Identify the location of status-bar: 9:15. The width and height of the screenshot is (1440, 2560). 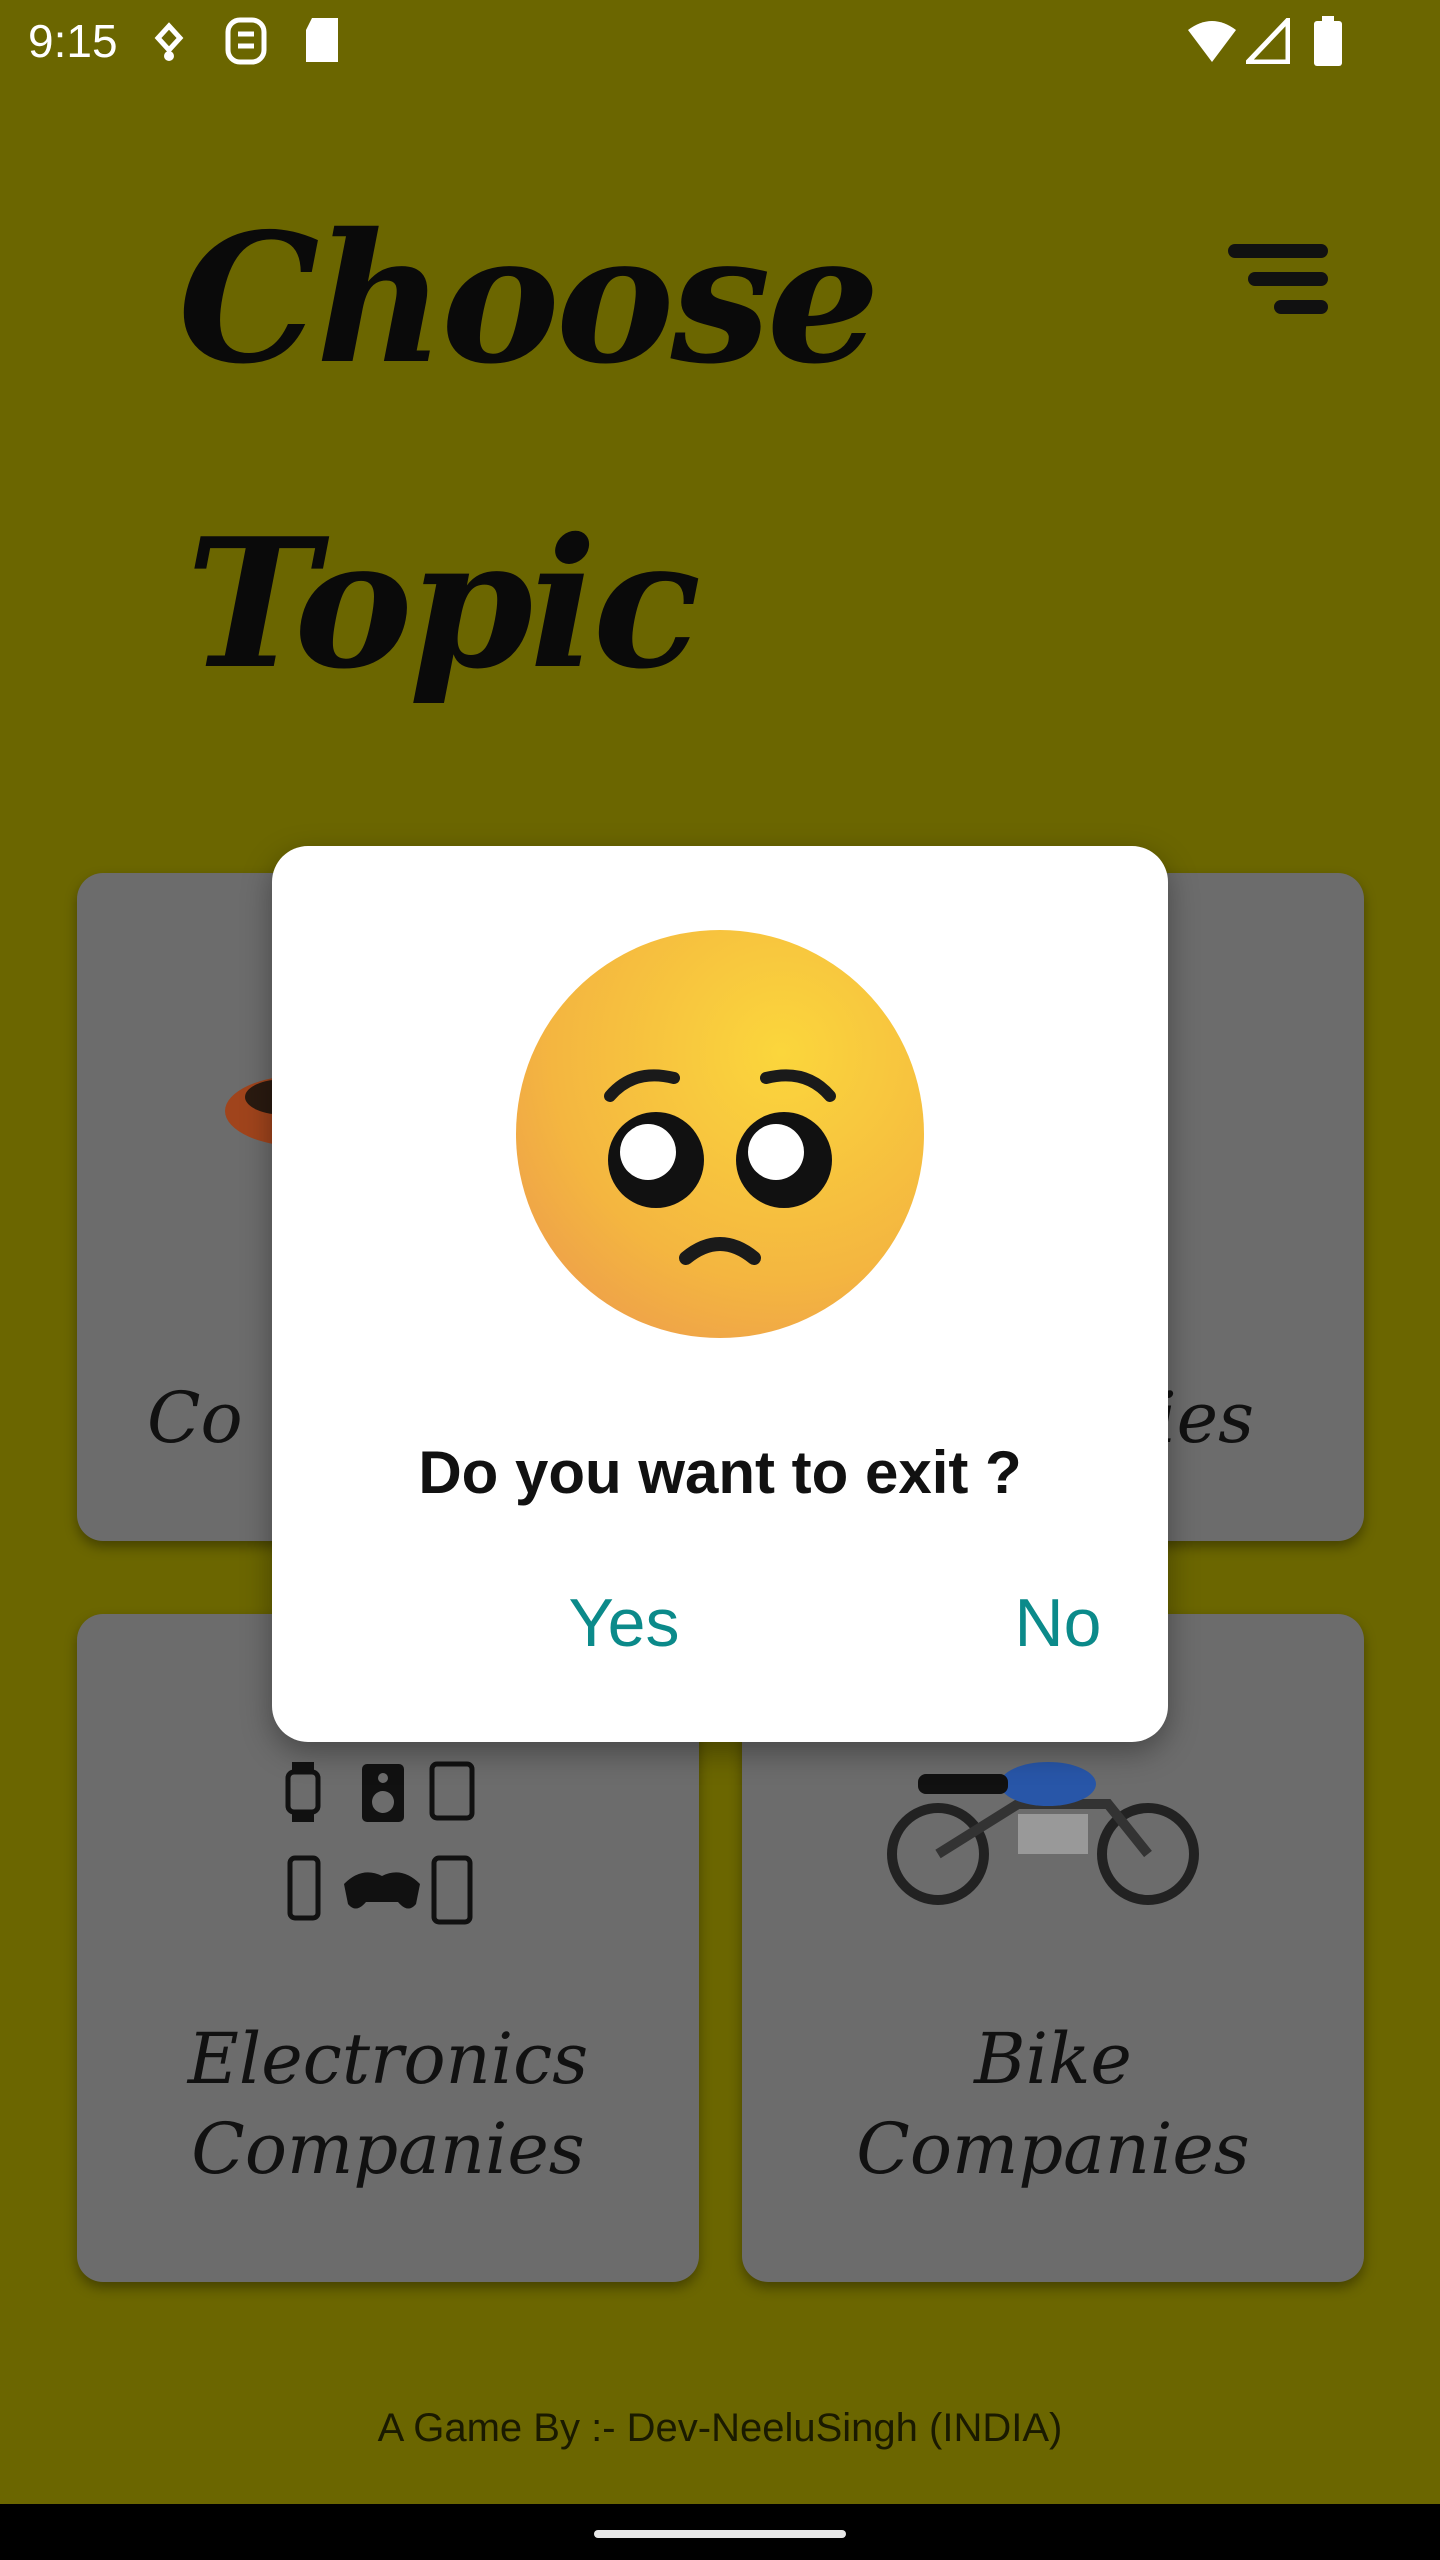
(720, 42).